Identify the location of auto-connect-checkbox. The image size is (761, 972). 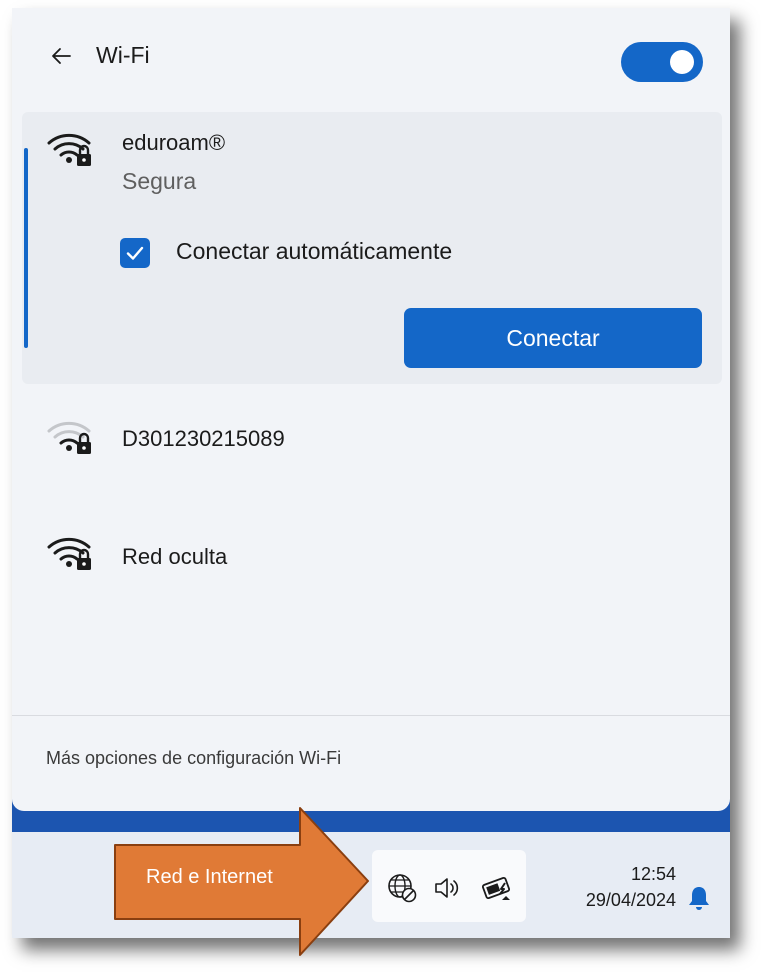
(135, 253).